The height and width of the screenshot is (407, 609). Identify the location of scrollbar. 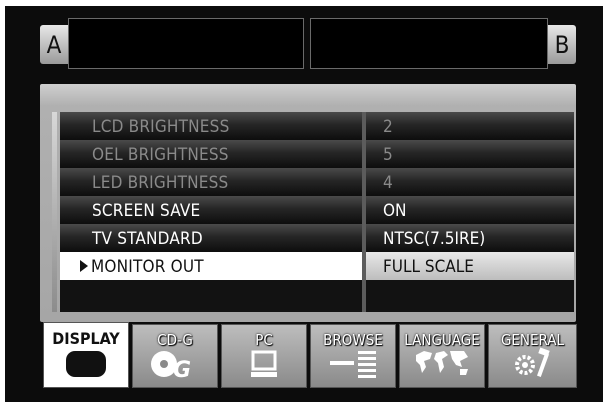
(54, 212).